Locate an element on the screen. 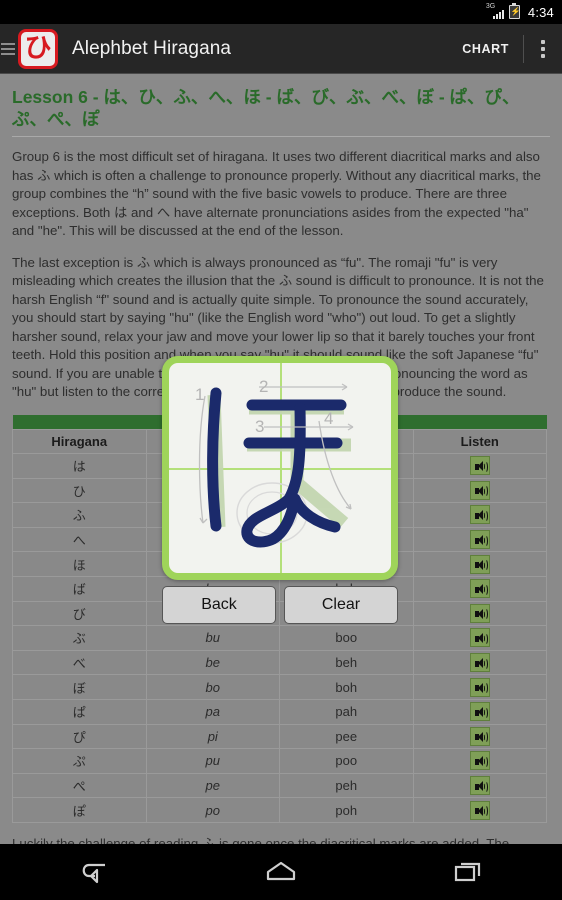 Image resolution: width=562 pixels, height=900 pixels. table-row: ぱ pa pah is located at coordinates (279, 711).